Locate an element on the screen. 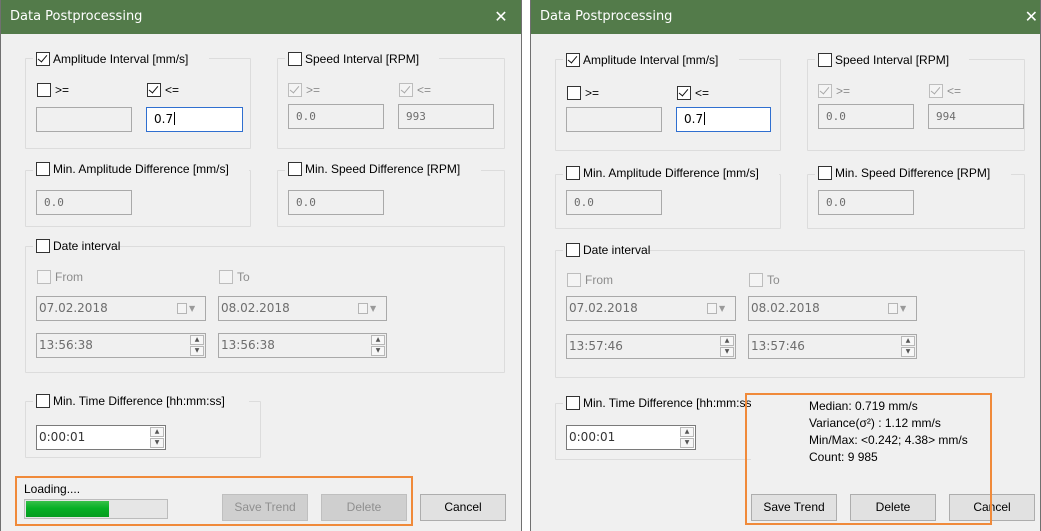 The image size is (1041, 531). speed-interval-label: Speed Interval [RPM] is located at coordinates (892, 60).